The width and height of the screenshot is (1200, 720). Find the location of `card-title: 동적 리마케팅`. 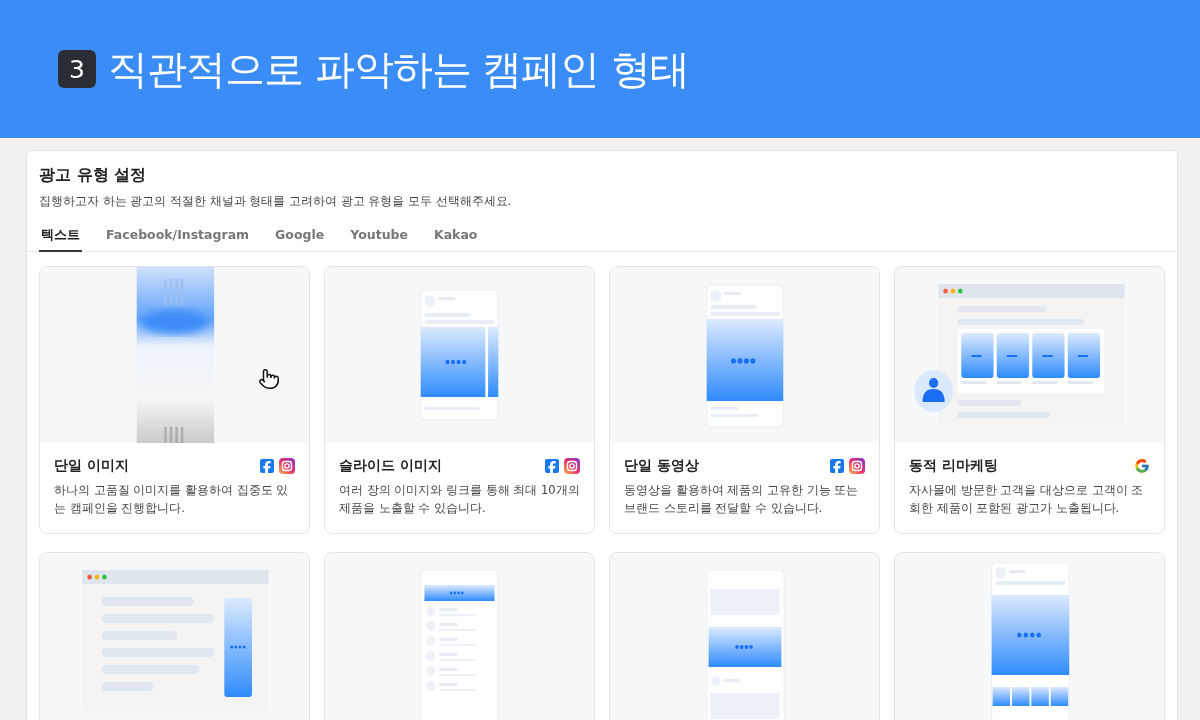

card-title: 동적 리마케팅 is located at coordinates (953, 466).